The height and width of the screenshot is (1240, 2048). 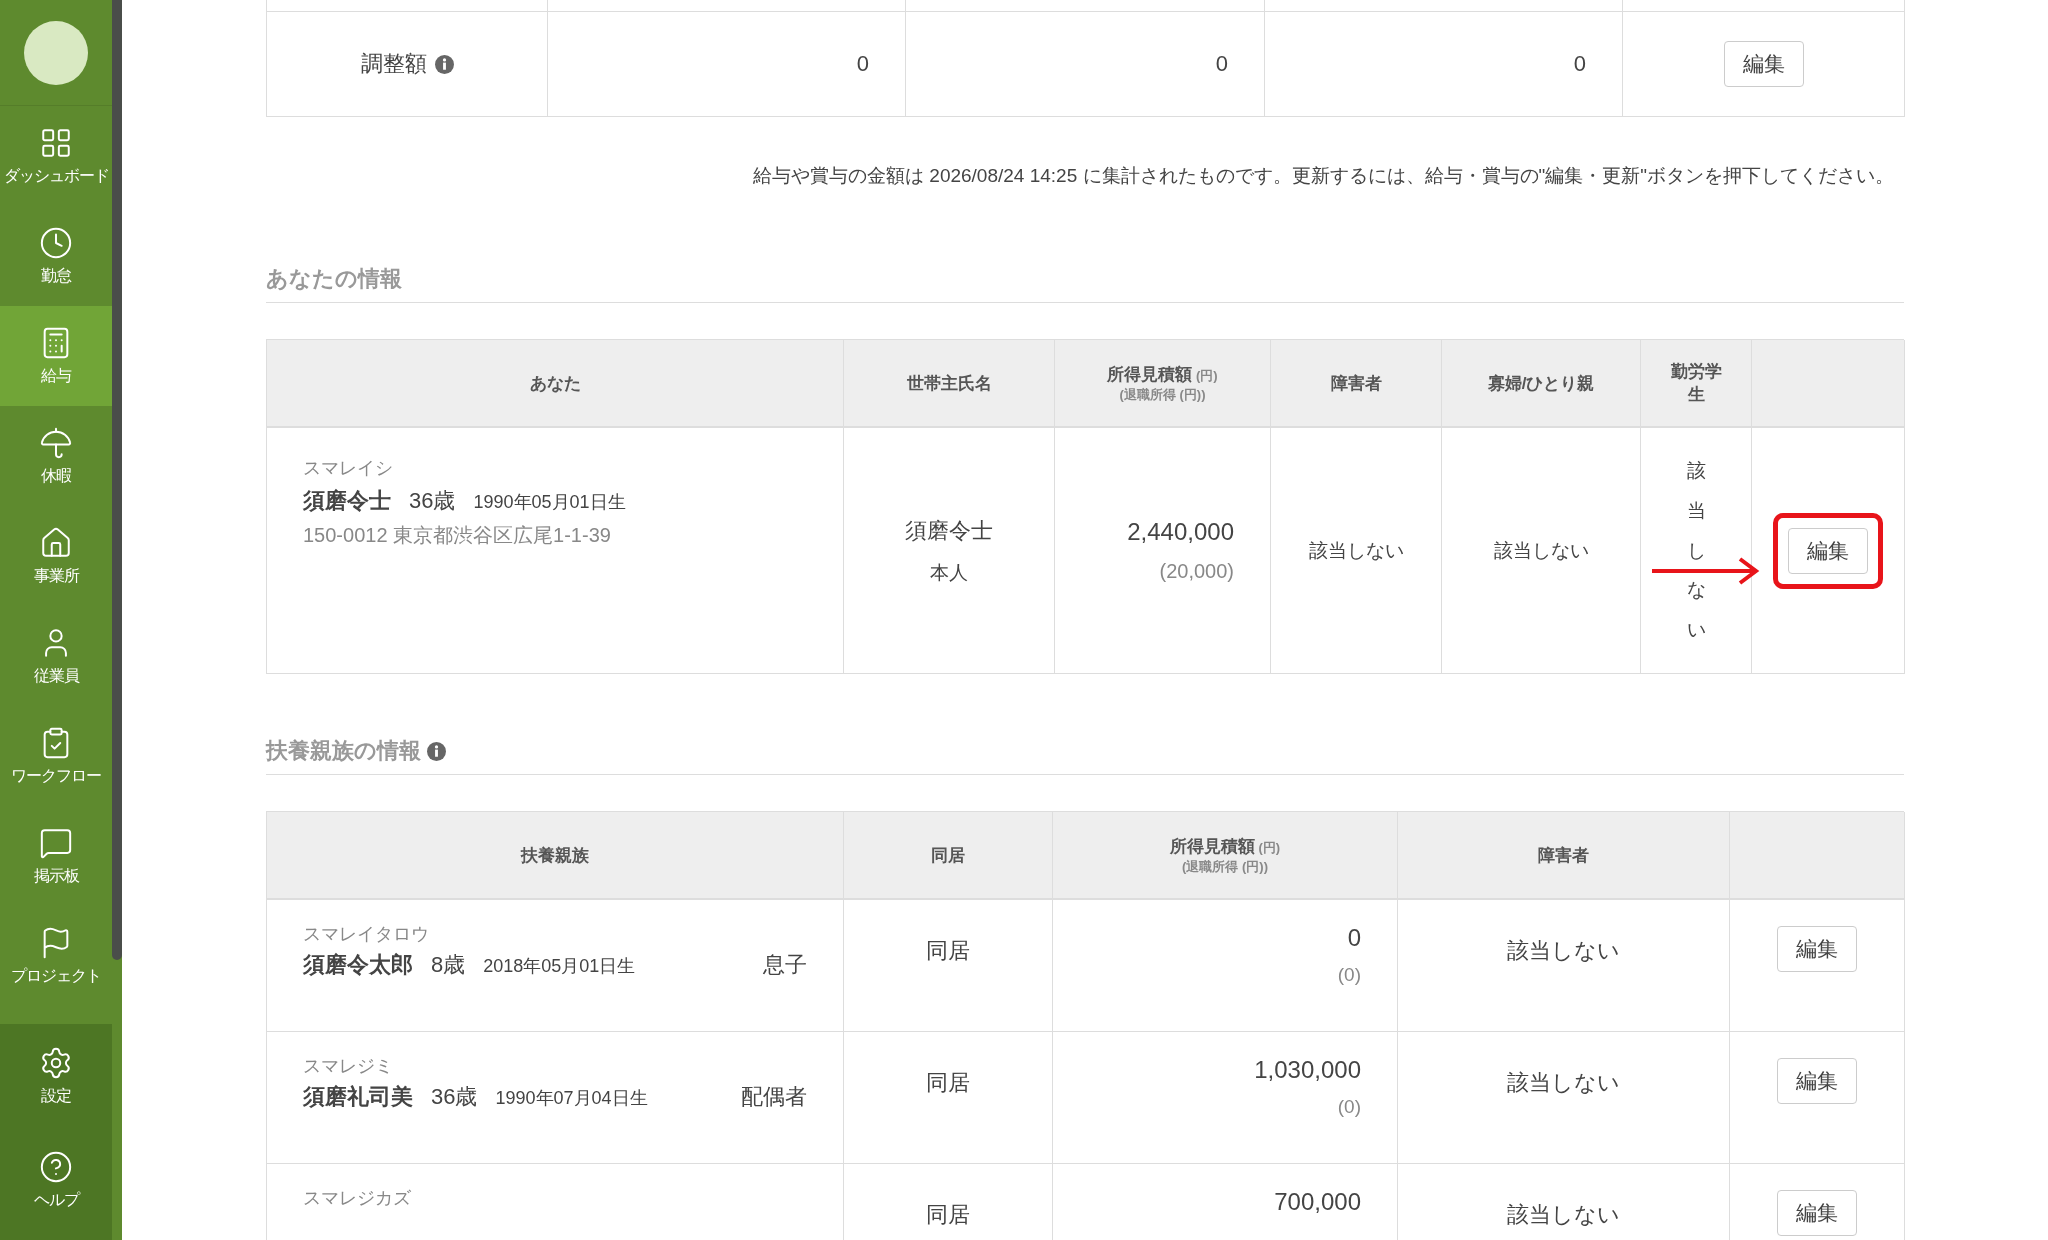 I want to click on sidebar-item: 設定, so click(x=56, y=1076).